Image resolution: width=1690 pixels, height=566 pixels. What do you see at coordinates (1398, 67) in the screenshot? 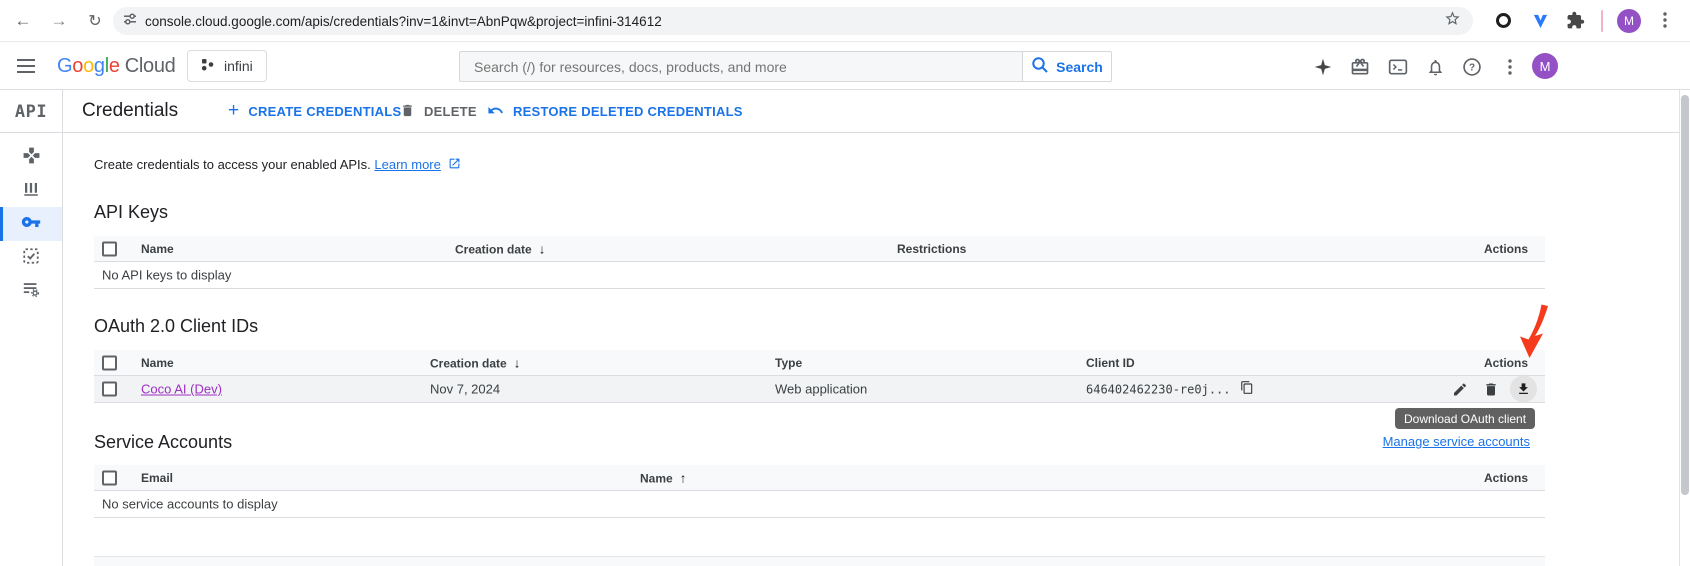
I see `cloud-shell-icon` at bounding box center [1398, 67].